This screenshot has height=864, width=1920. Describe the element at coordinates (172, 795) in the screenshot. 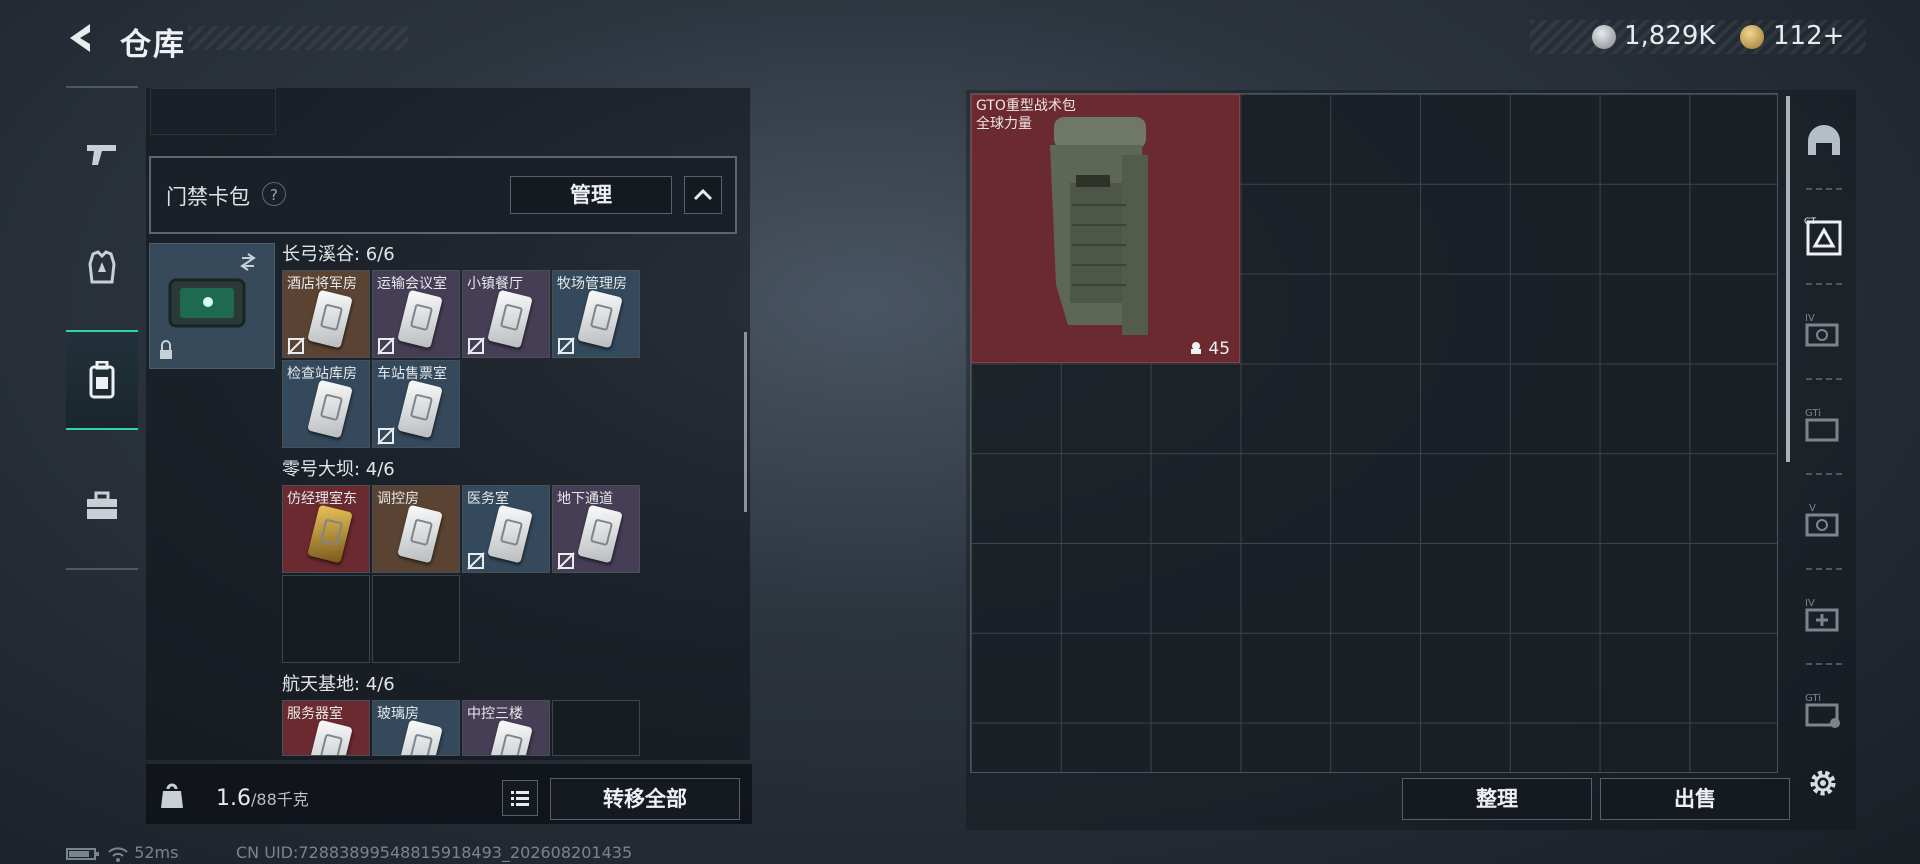

I see `weight-icon` at that location.